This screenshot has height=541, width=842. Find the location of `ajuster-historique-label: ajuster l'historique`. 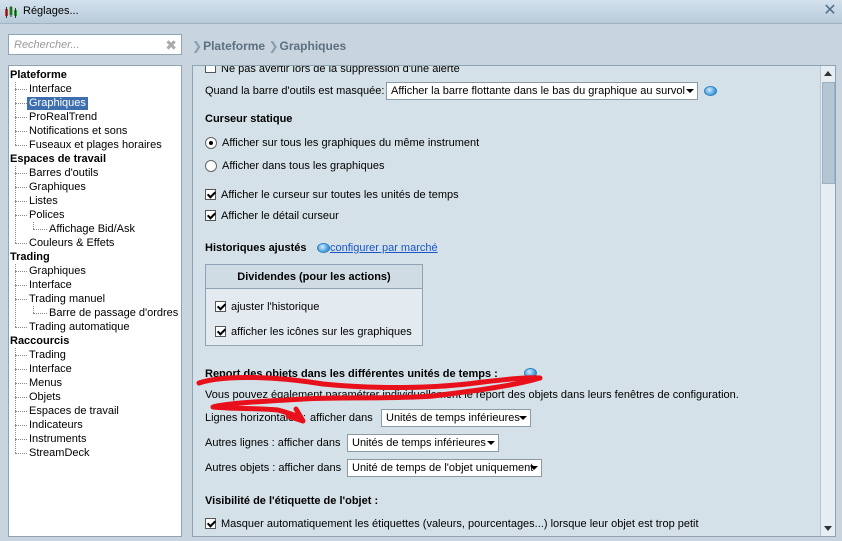

ajuster-historique-label: ajuster l'historique is located at coordinates (275, 307).